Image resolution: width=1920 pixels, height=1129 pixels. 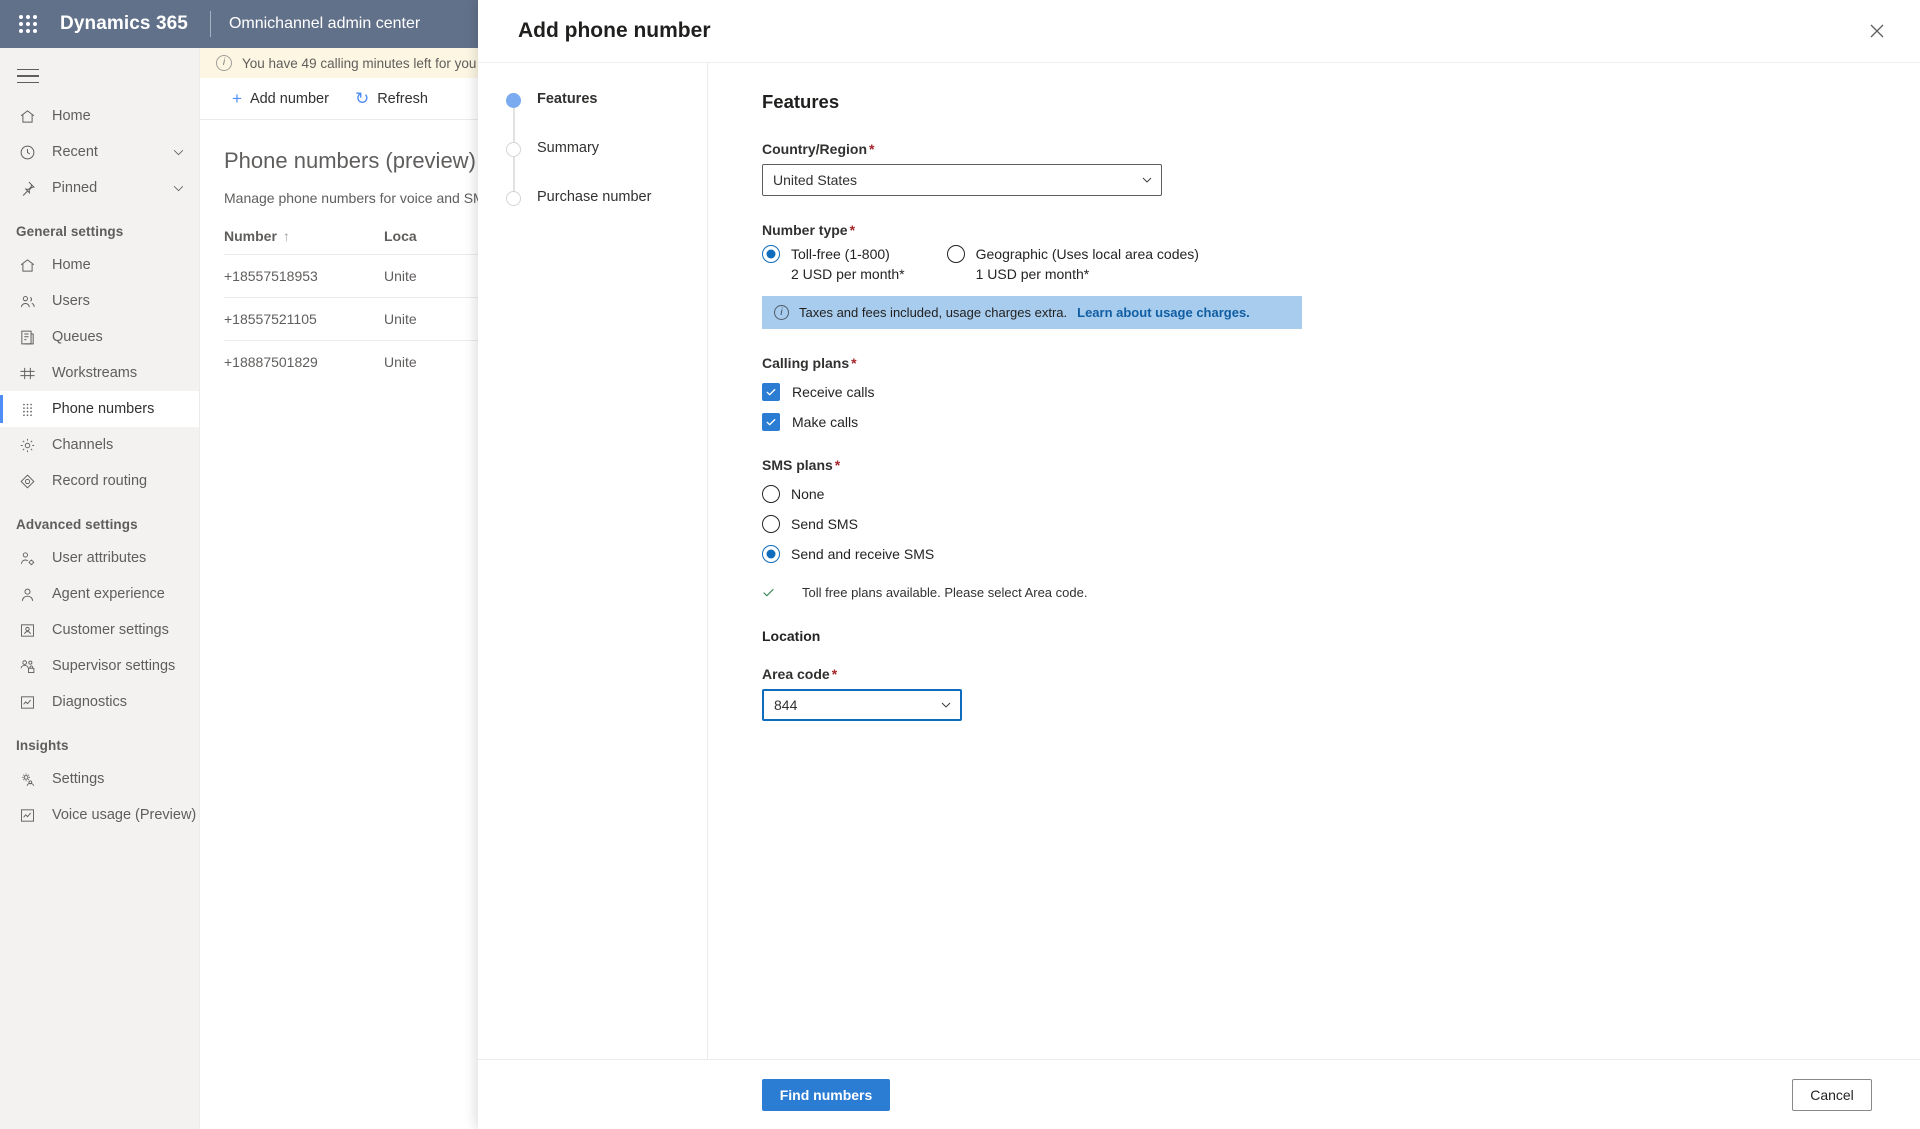 I want to click on sidebar-item-queues: Queues, so click(x=99, y=337).